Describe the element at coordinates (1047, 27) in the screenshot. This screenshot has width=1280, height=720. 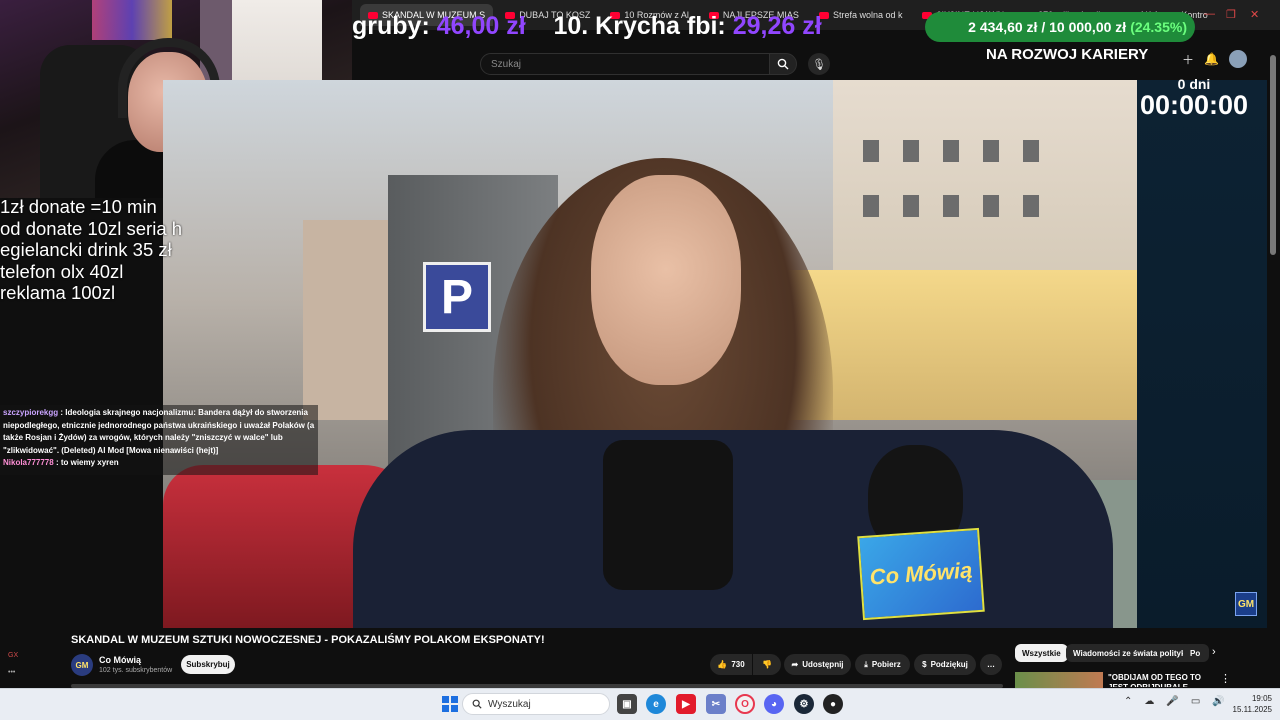
I see `goal-text: 2 434,60 zł / 10 000,00 zł` at that location.